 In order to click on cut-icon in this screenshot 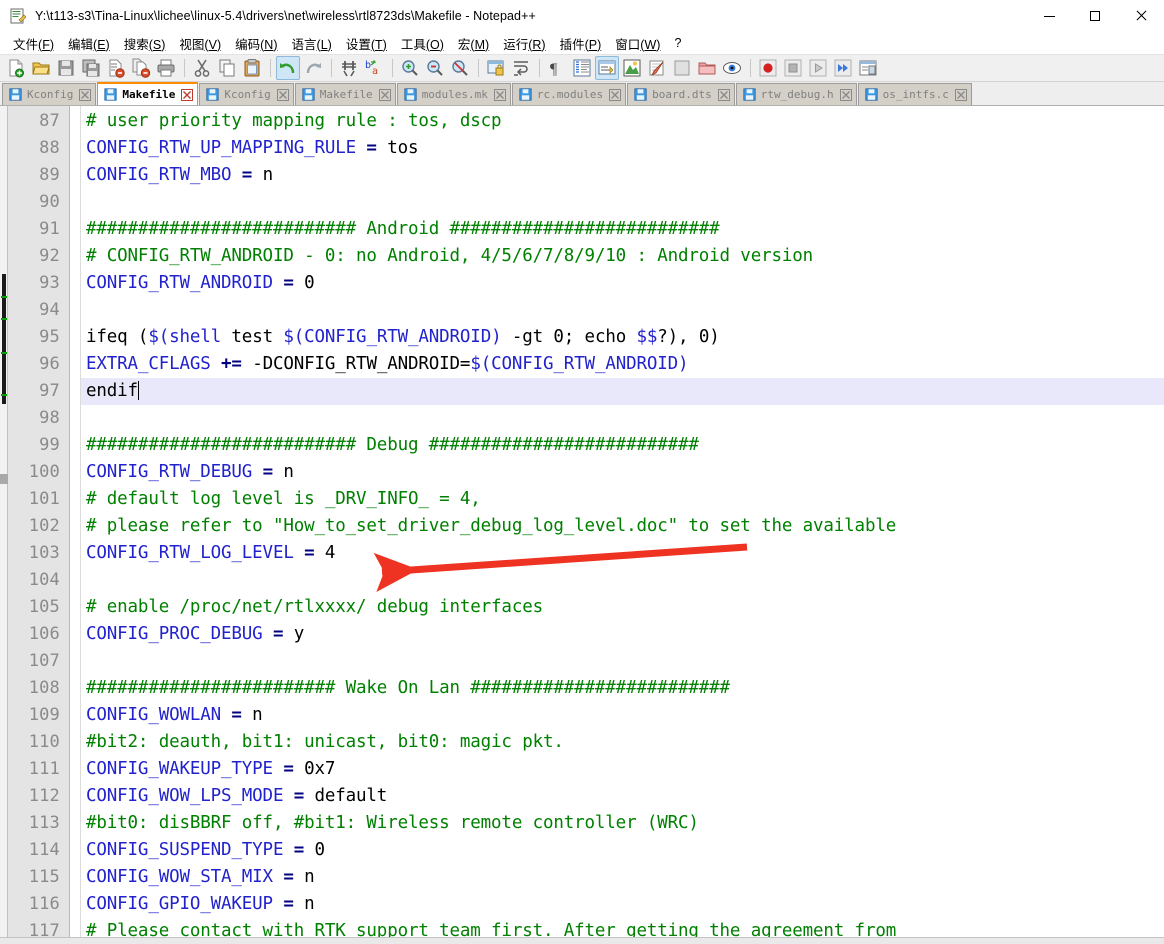, I will do `click(202, 68)`.